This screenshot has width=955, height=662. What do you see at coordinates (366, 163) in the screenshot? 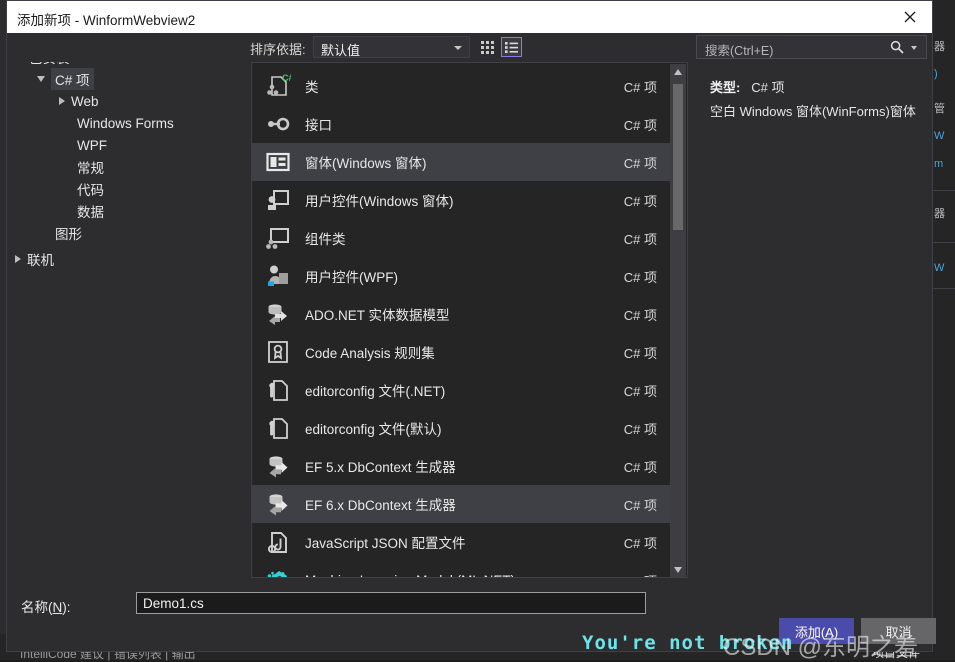
I see `template-name: 窗体(Windows 窗体)` at bounding box center [366, 163].